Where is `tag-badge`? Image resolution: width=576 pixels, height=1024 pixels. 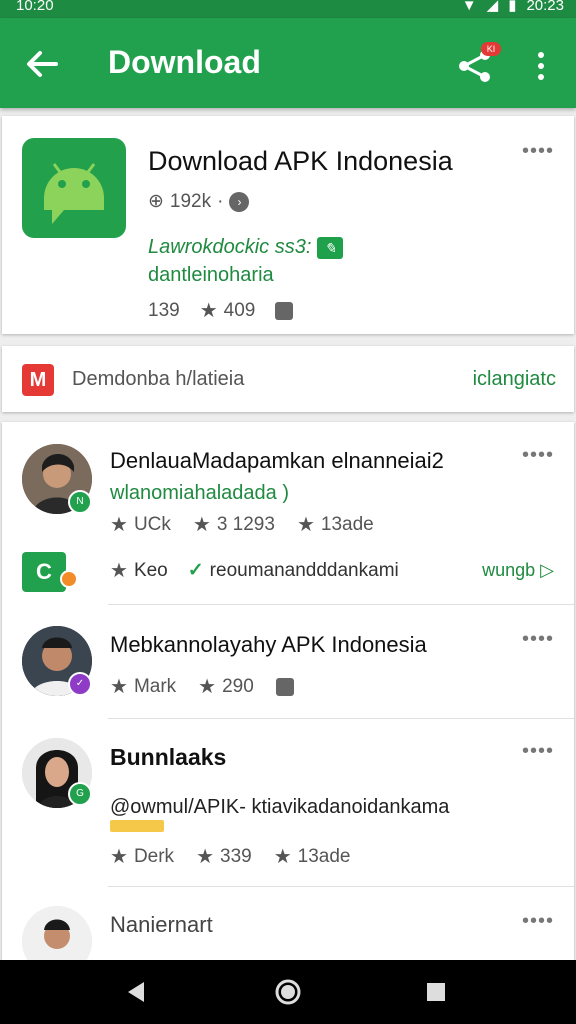
tag-badge is located at coordinates (137, 826).